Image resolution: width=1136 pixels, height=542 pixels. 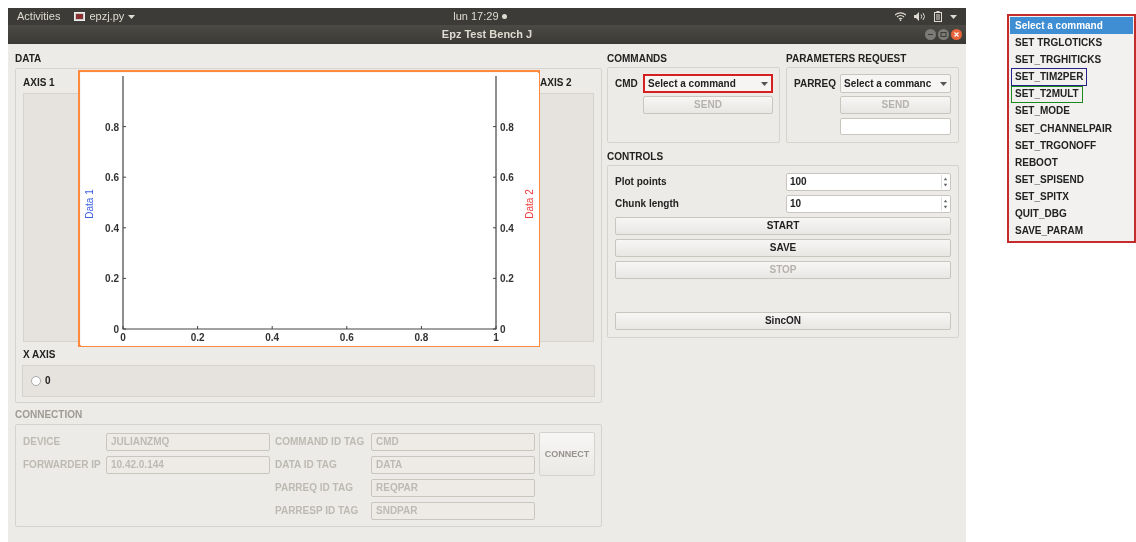 I want to click on field-label: CMD, so click(x=627, y=83).